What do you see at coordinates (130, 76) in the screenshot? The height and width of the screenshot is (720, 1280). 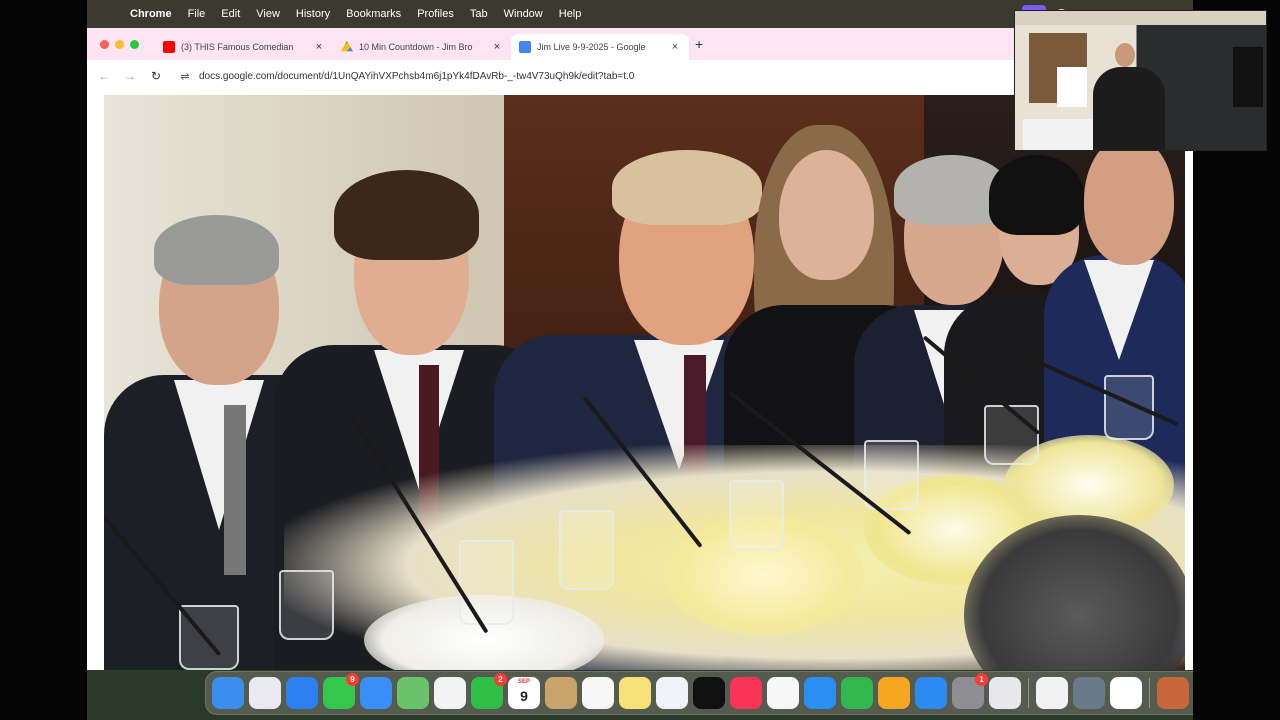 I see `forward-arrow-icon: →` at bounding box center [130, 76].